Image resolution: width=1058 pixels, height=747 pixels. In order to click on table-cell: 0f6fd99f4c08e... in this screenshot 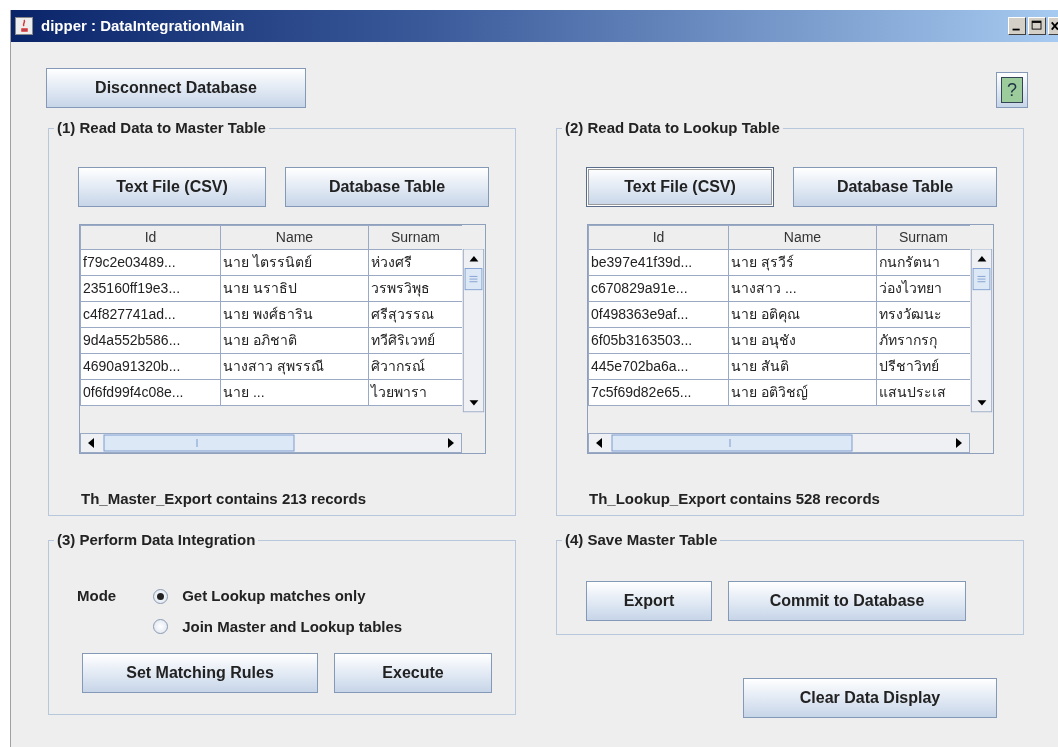, I will do `click(150, 392)`.